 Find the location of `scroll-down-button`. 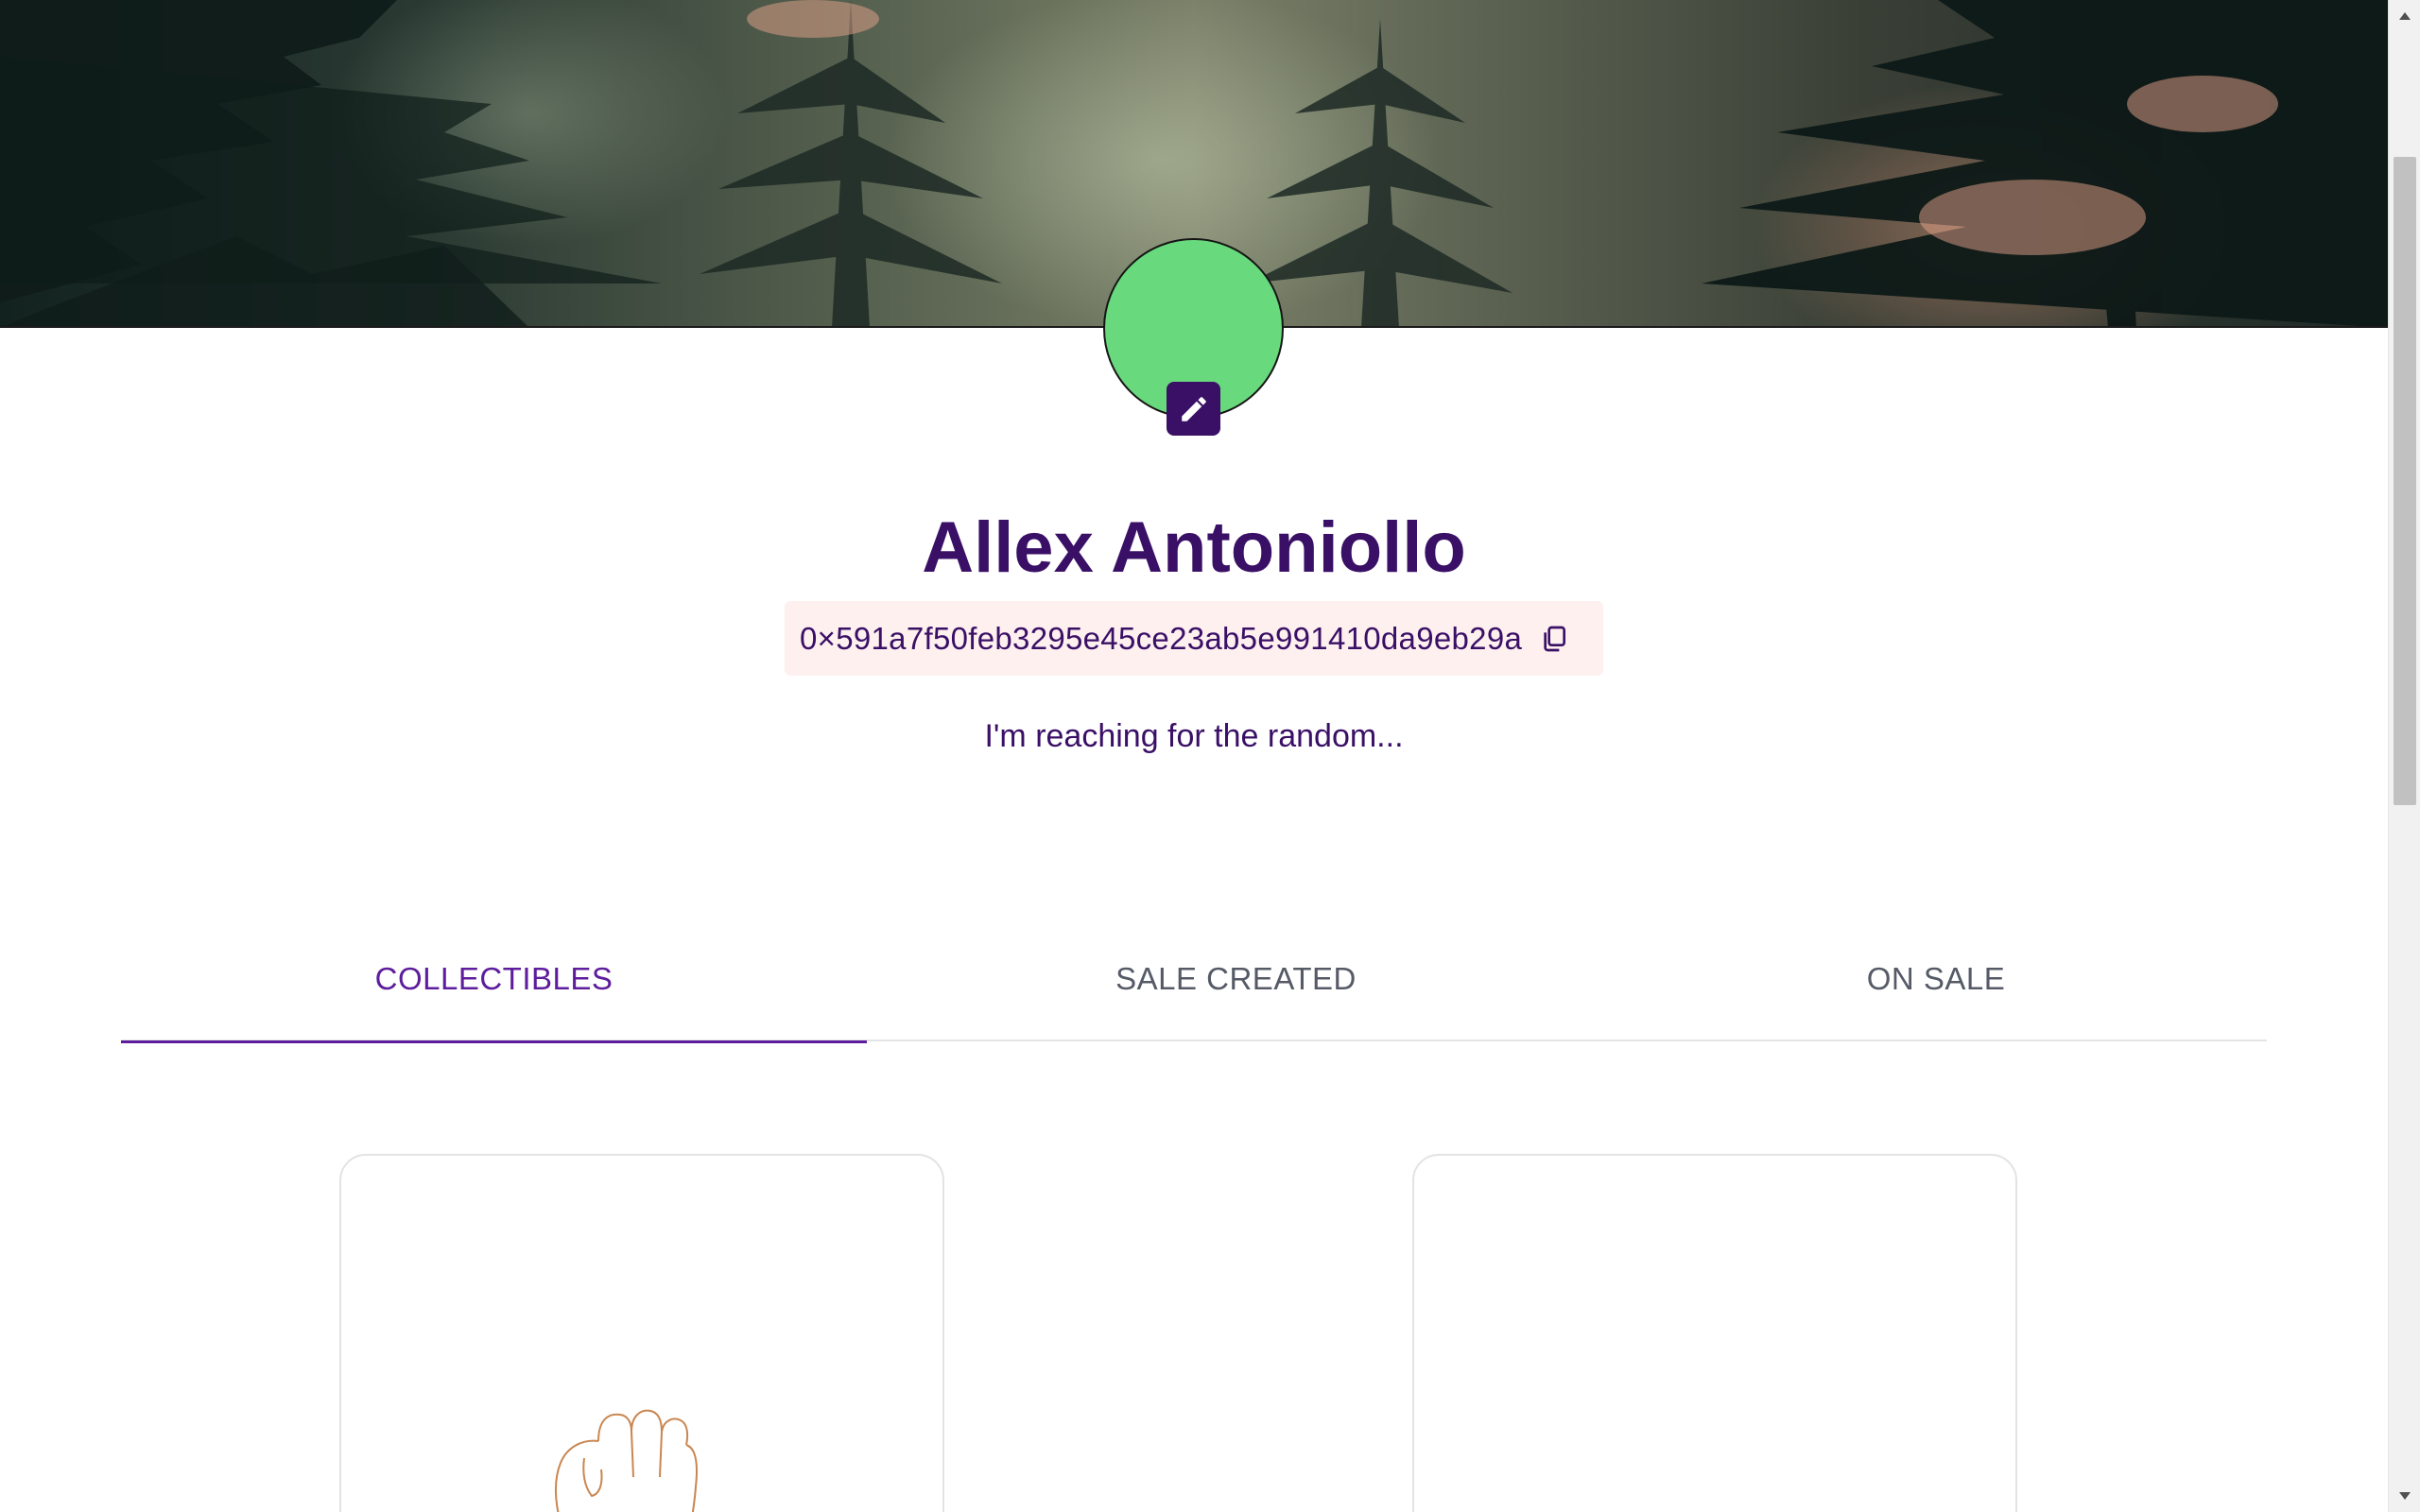

scroll-down-button is located at coordinates (2404, 1496).